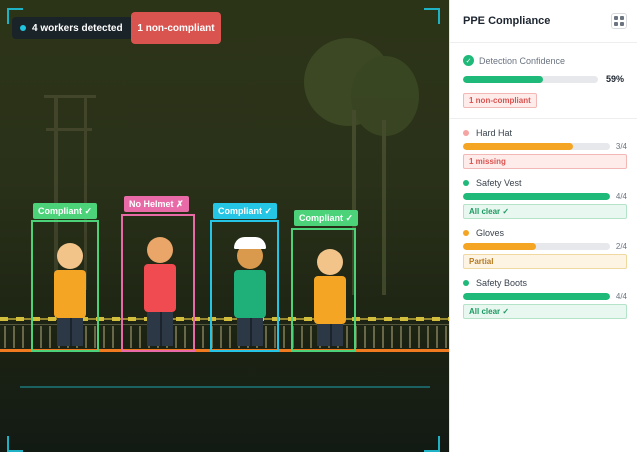 This screenshot has width=637, height=452. I want to click on viewfinder-corner-top-right, so click(432, 16).